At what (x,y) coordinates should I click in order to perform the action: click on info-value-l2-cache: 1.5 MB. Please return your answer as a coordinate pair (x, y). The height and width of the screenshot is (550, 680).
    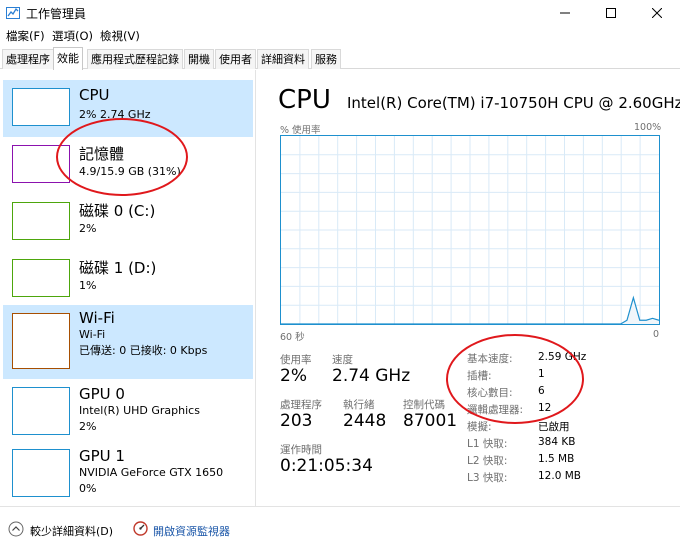
    Looking at the image, I should click on (556, 459).